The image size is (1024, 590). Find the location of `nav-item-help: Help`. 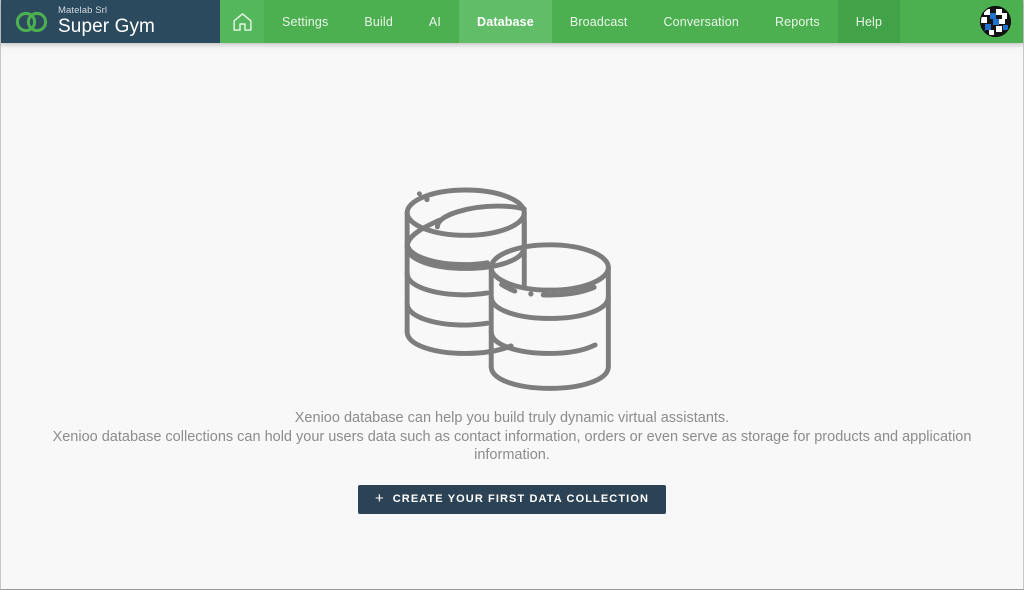

nav-item-help: Help is located at coordinates (869, 21).